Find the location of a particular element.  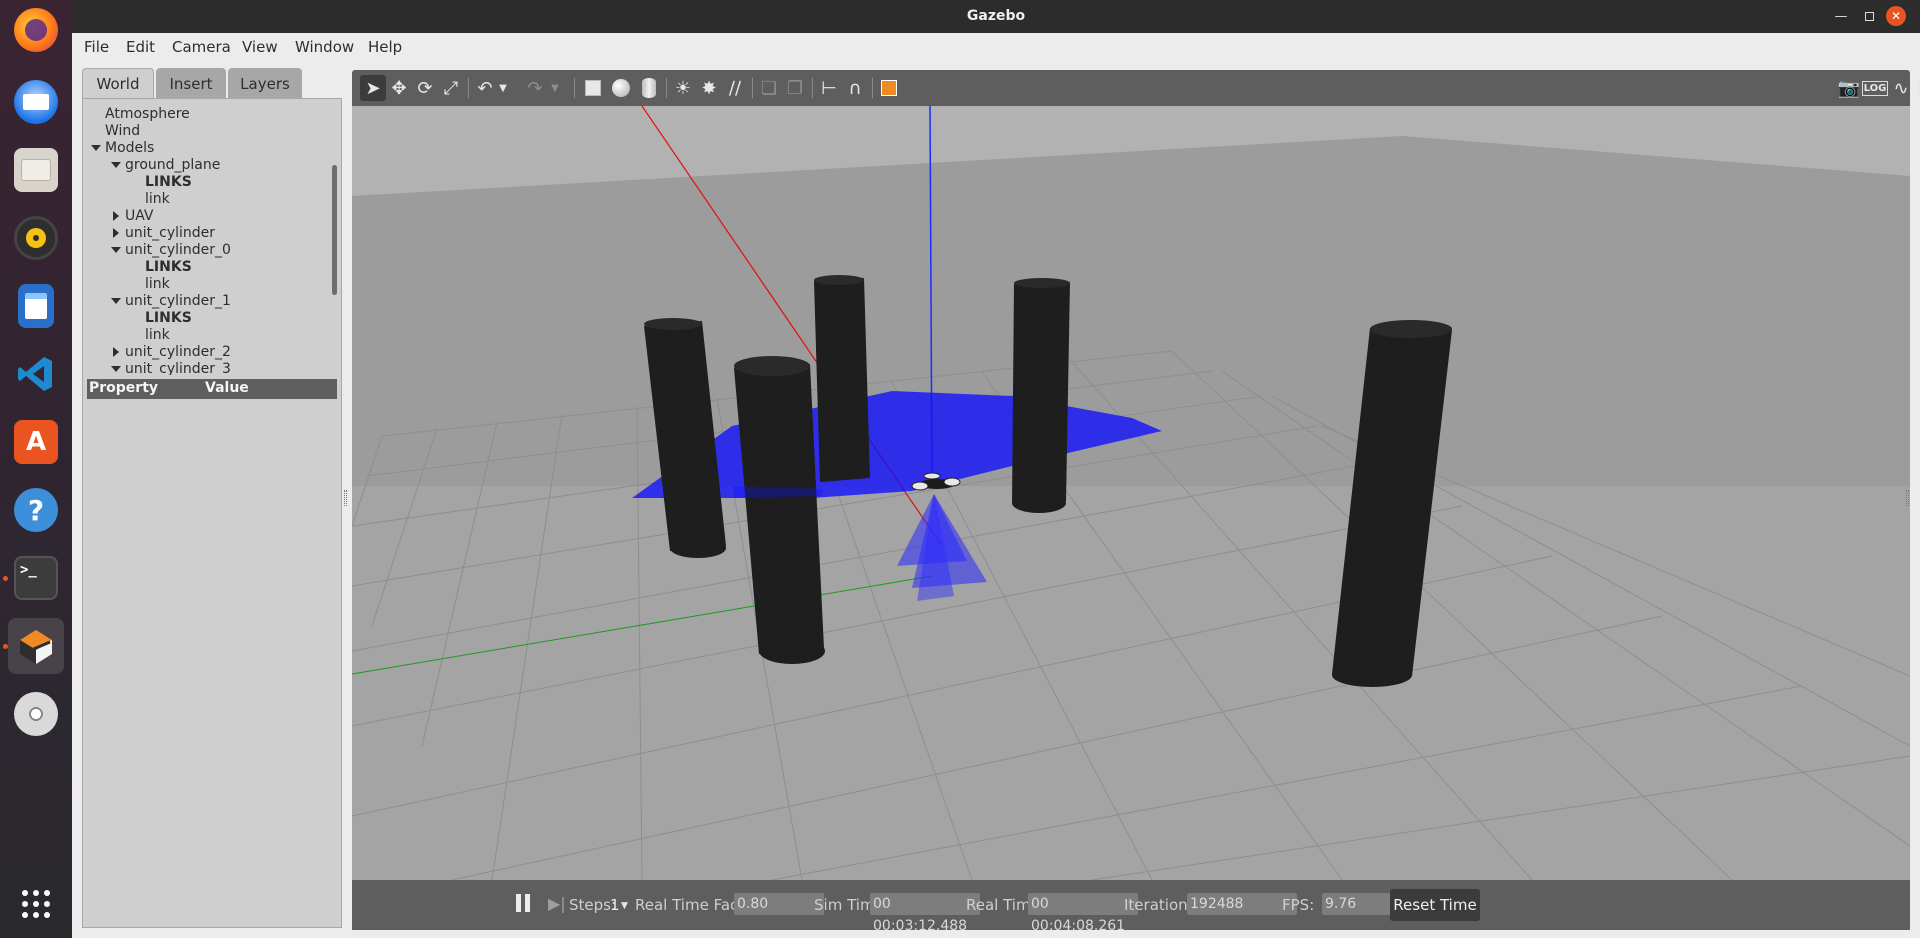

tab-insert: Insert is located at coordinates (191, 83).